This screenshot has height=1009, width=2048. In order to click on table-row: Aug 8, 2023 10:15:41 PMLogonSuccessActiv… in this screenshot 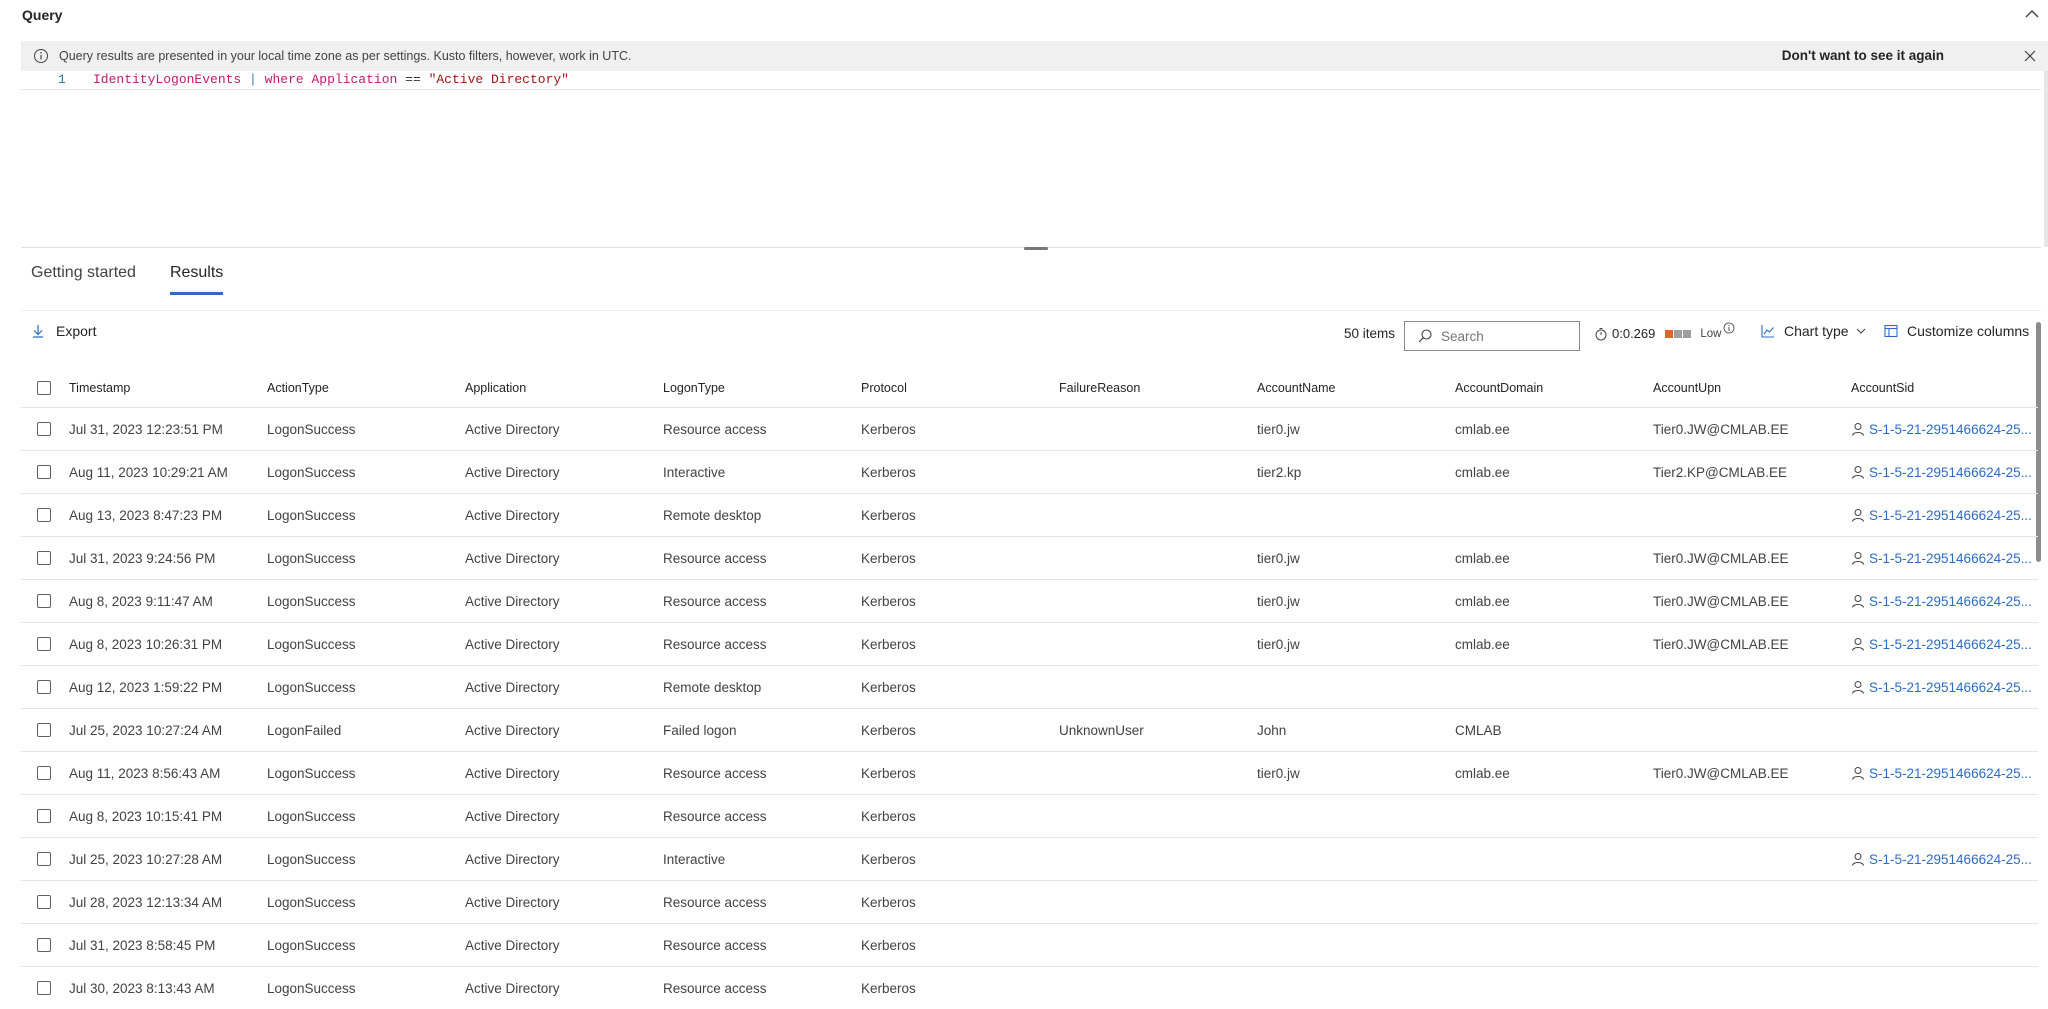, I will do `click(1029, 816)`.